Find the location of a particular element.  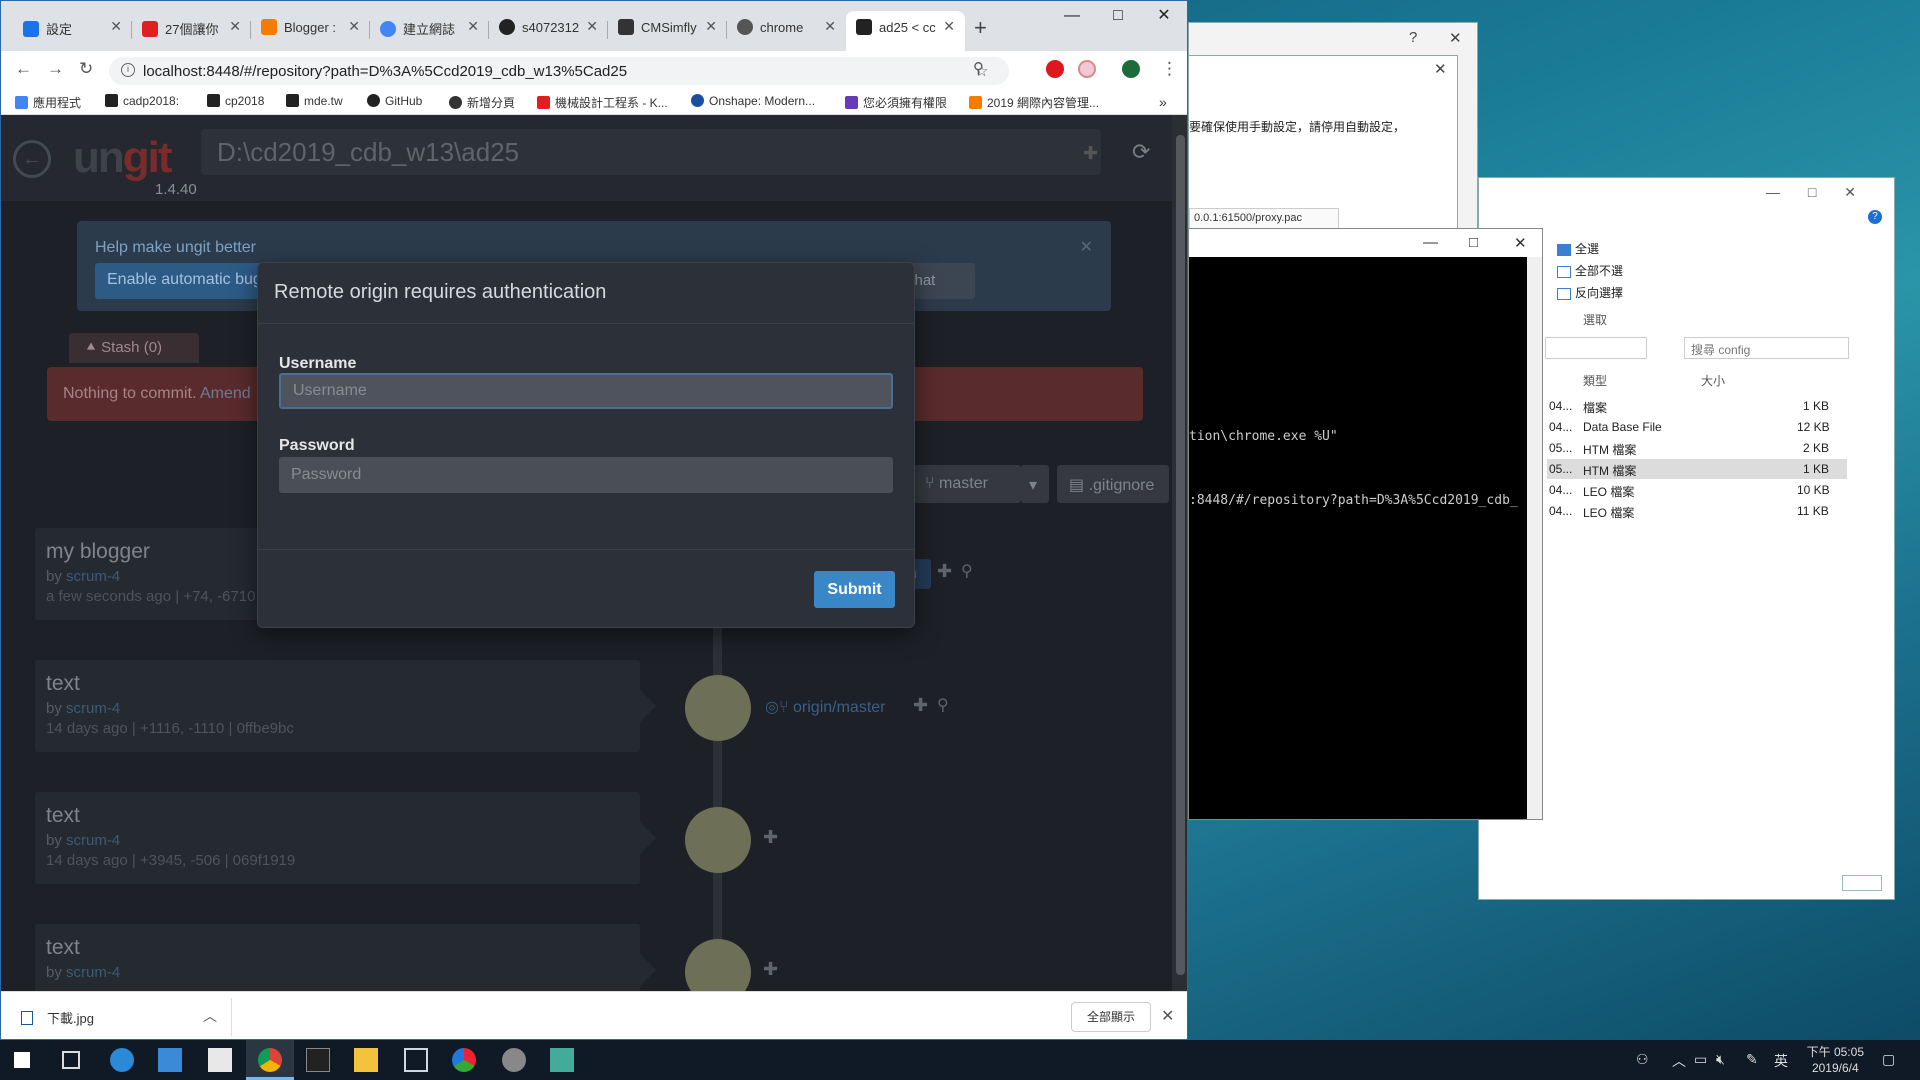

tab-youtube: 27個讓你 ✕ is located at coordinates (191, 31).